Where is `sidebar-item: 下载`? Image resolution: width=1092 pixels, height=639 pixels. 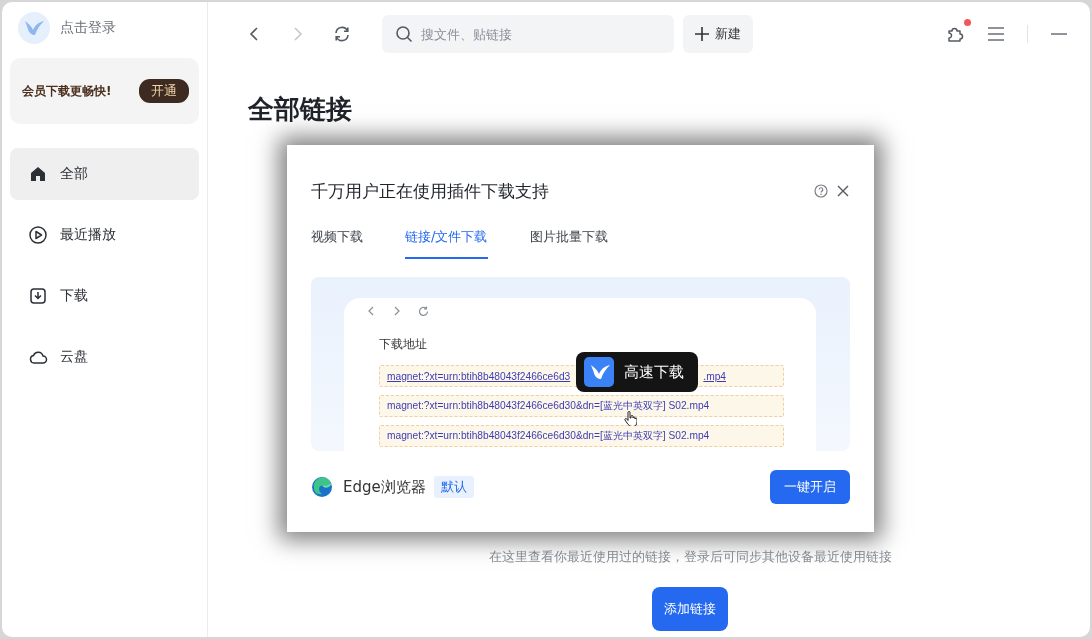 sidebar-item: 下载 is located at coordinates (104, 296).